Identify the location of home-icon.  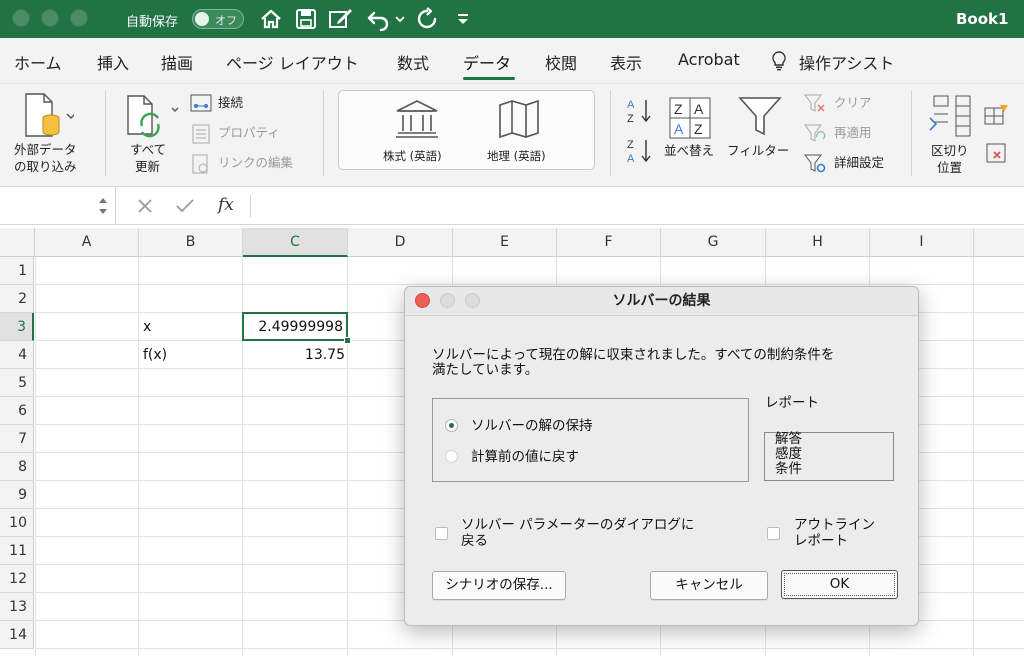
(271, 19).